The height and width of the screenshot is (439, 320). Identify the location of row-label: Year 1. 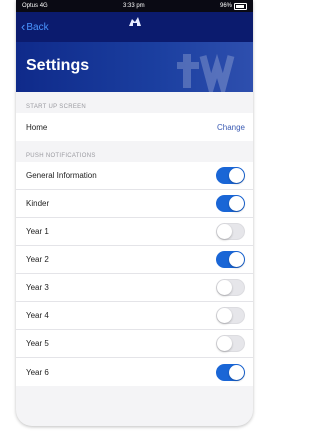
(37, 231).